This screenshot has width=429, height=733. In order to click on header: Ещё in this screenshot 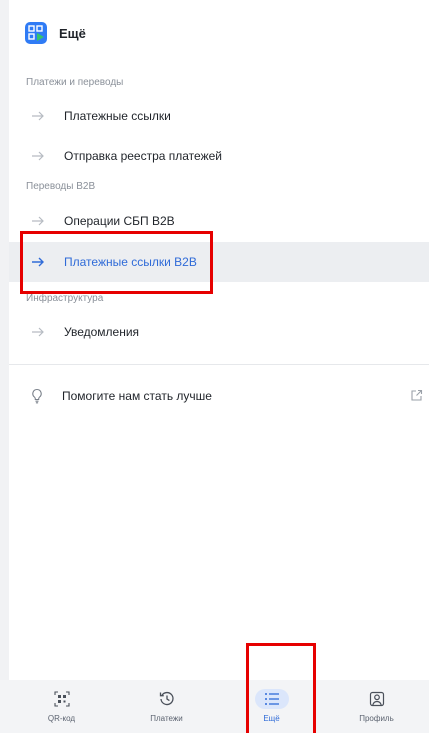, I will do `click(219, 33)`.